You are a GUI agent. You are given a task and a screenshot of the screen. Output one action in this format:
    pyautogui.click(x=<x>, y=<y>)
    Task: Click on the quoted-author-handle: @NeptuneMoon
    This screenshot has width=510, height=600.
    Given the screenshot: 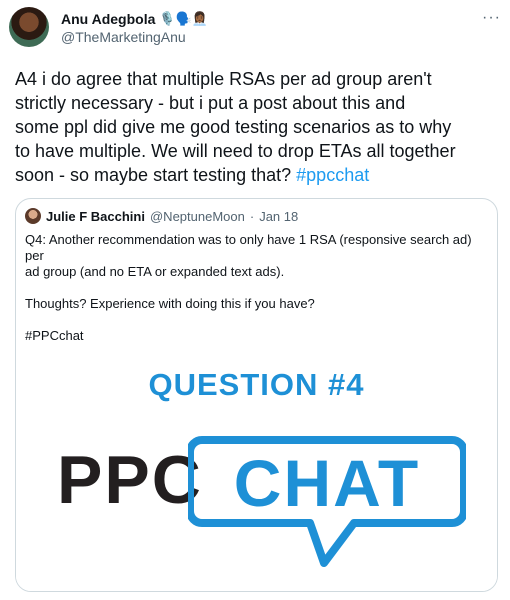 What is the action you would take?
    pyautogui.click(x=197, y=216)
    